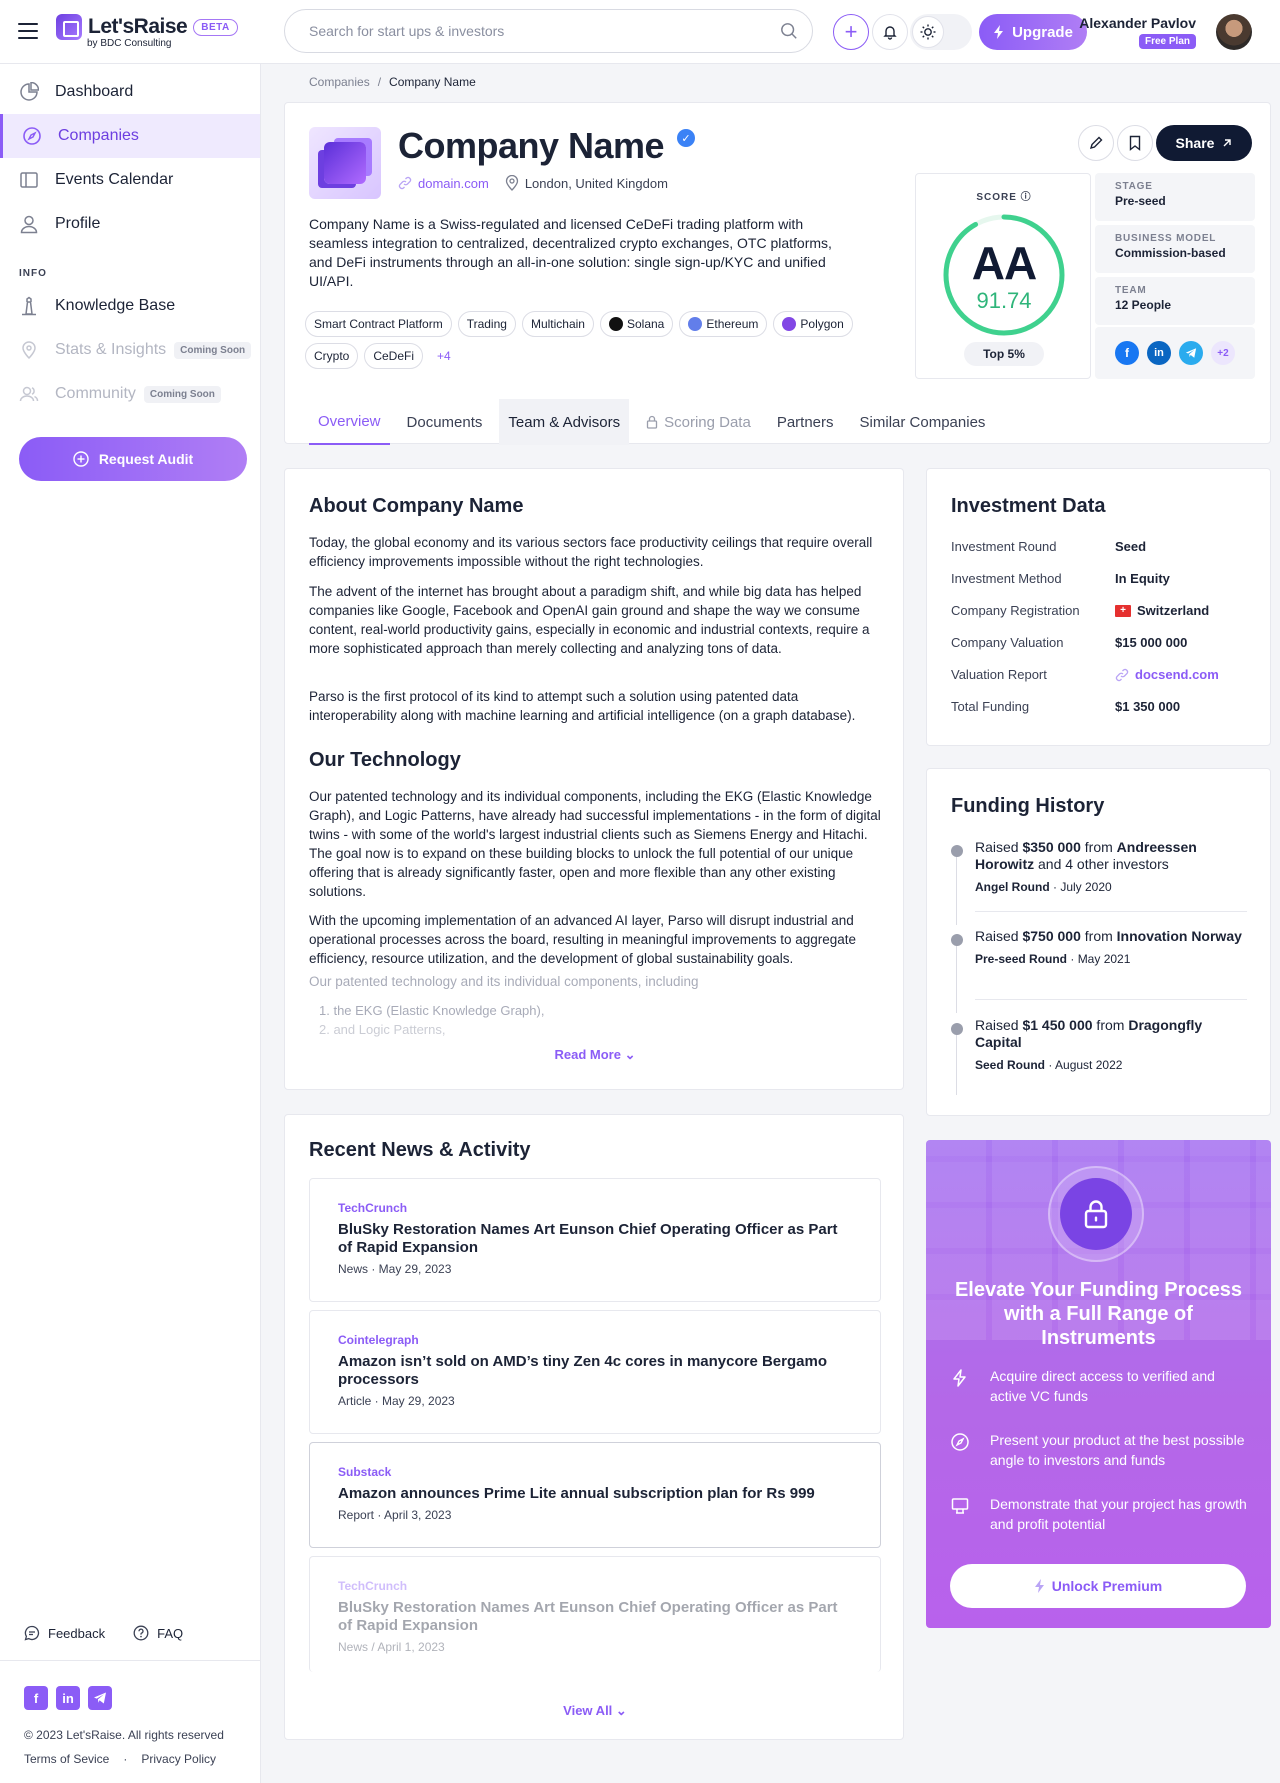 Image resolution: width=1280 pixels, height=1783 pixels. I want to click on tag: Ethereum, so click(723, 324).